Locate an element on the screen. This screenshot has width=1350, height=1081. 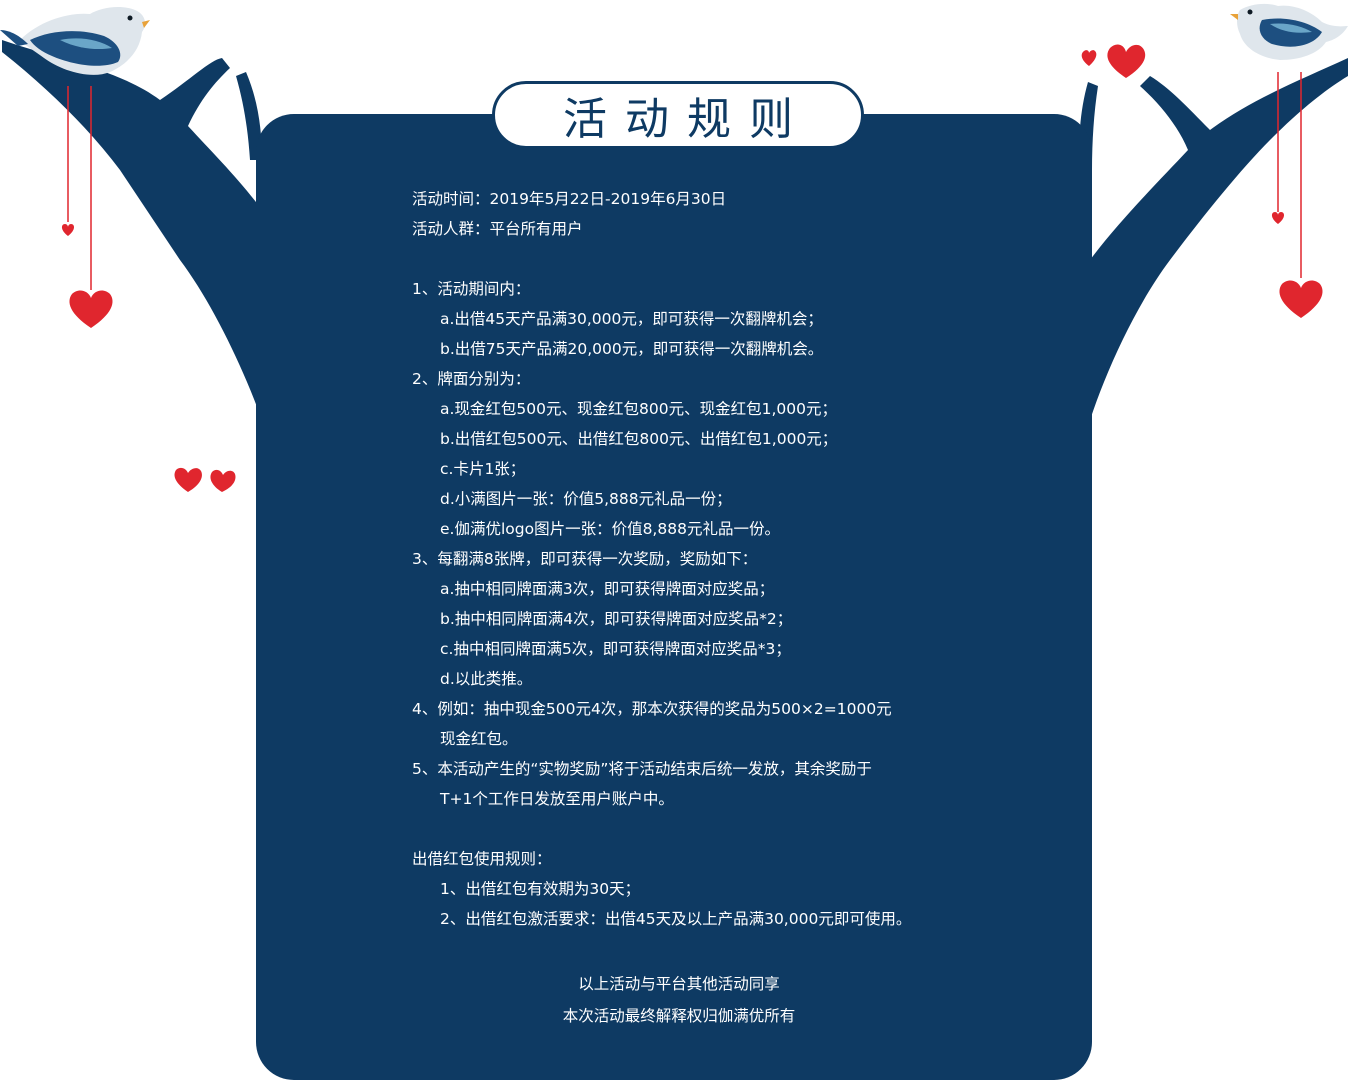
loan-rule-item: 1、出借红包有效期为30天； is located at coordinates (540, 889).